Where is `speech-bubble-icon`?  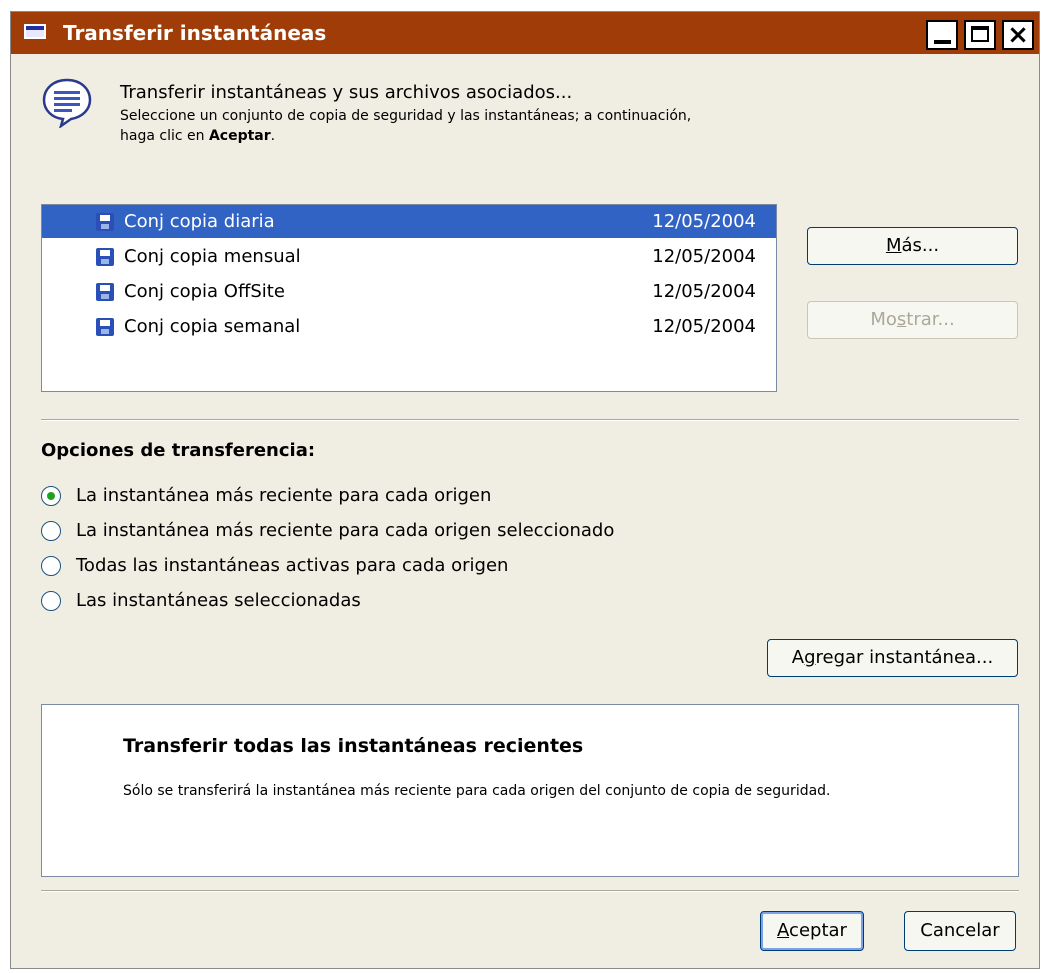
speech-bubble-icon is located at coordinates (67, 103).